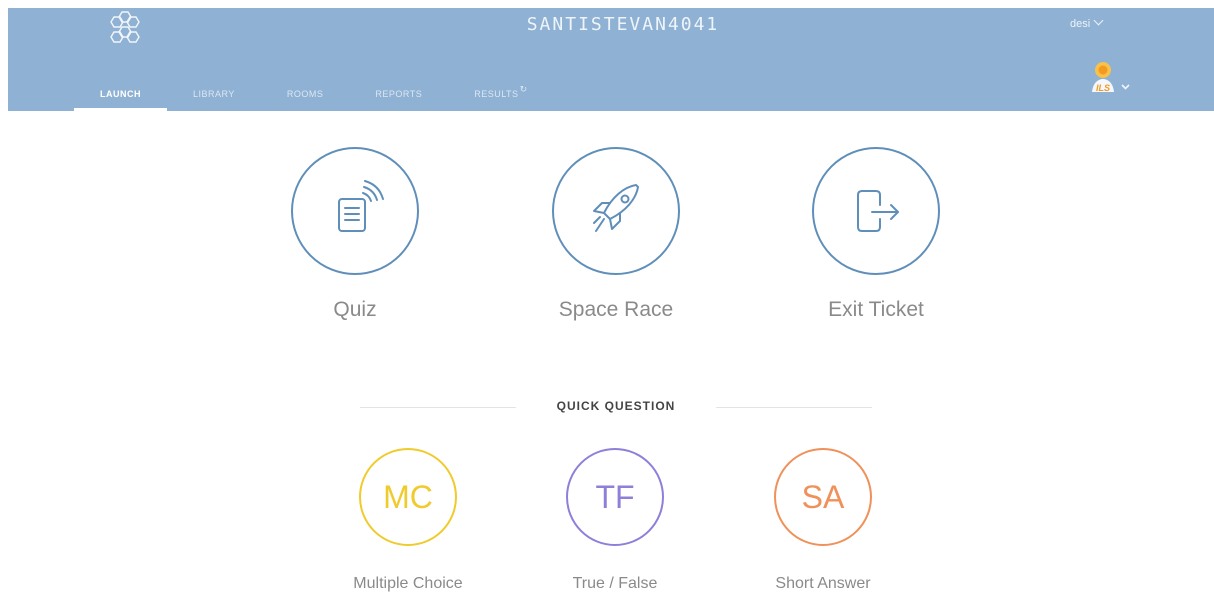  I want to click on tf-ring: TF, so click(615, 497).